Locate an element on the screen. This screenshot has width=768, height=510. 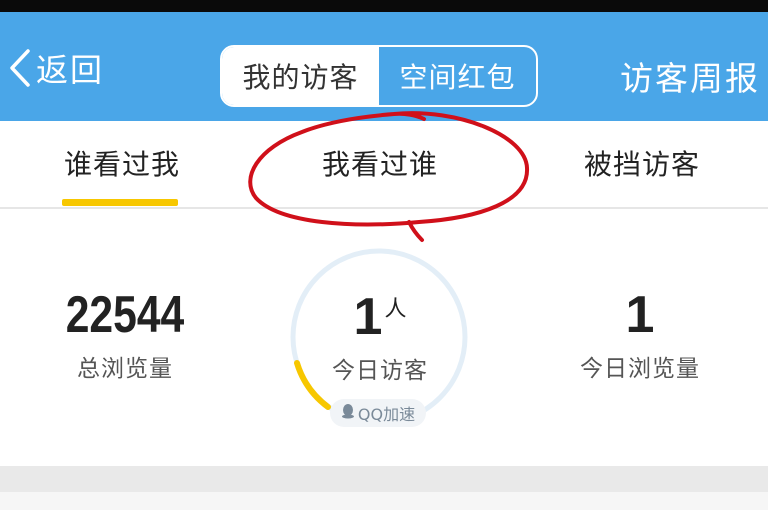
tab-who-i-viewed: 我看过谁 is located at coordinates (380, 163).